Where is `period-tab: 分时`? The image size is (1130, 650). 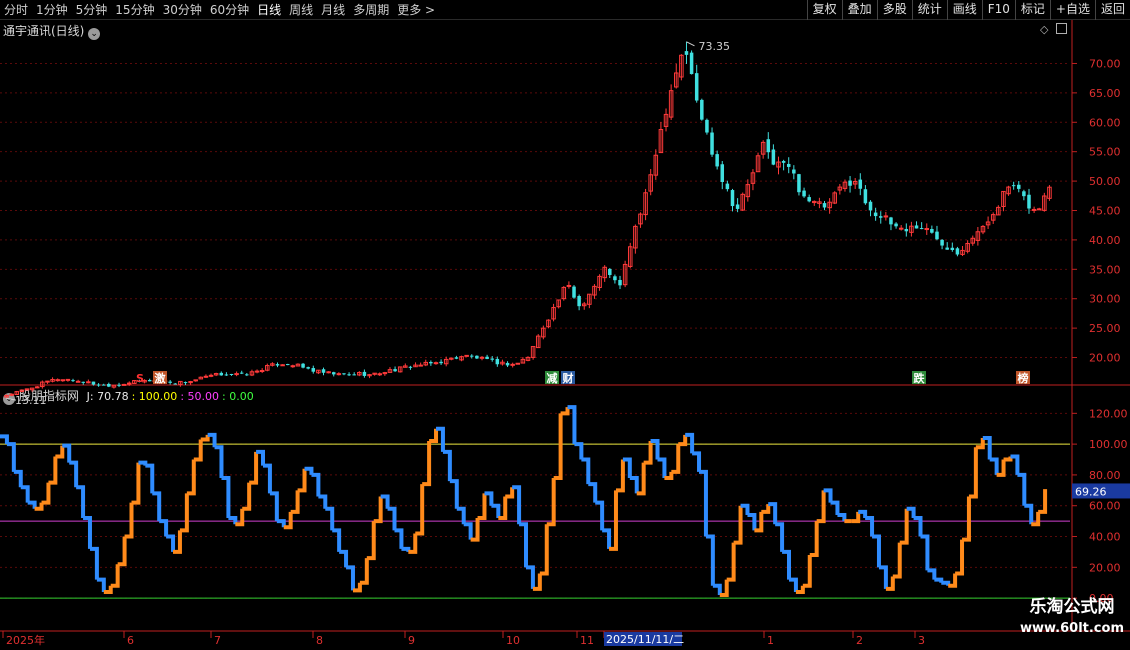
period-tab: 分时 is located at coordinates (16, 10).